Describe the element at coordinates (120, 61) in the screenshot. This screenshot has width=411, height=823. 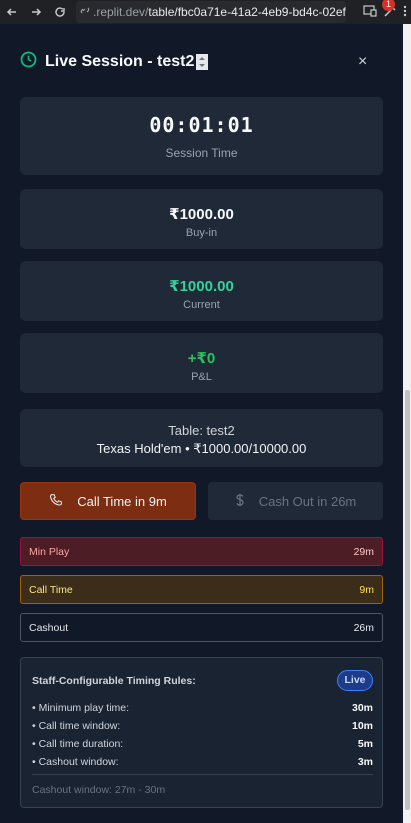
I see `modal-title: Live Session - test2` at that location.